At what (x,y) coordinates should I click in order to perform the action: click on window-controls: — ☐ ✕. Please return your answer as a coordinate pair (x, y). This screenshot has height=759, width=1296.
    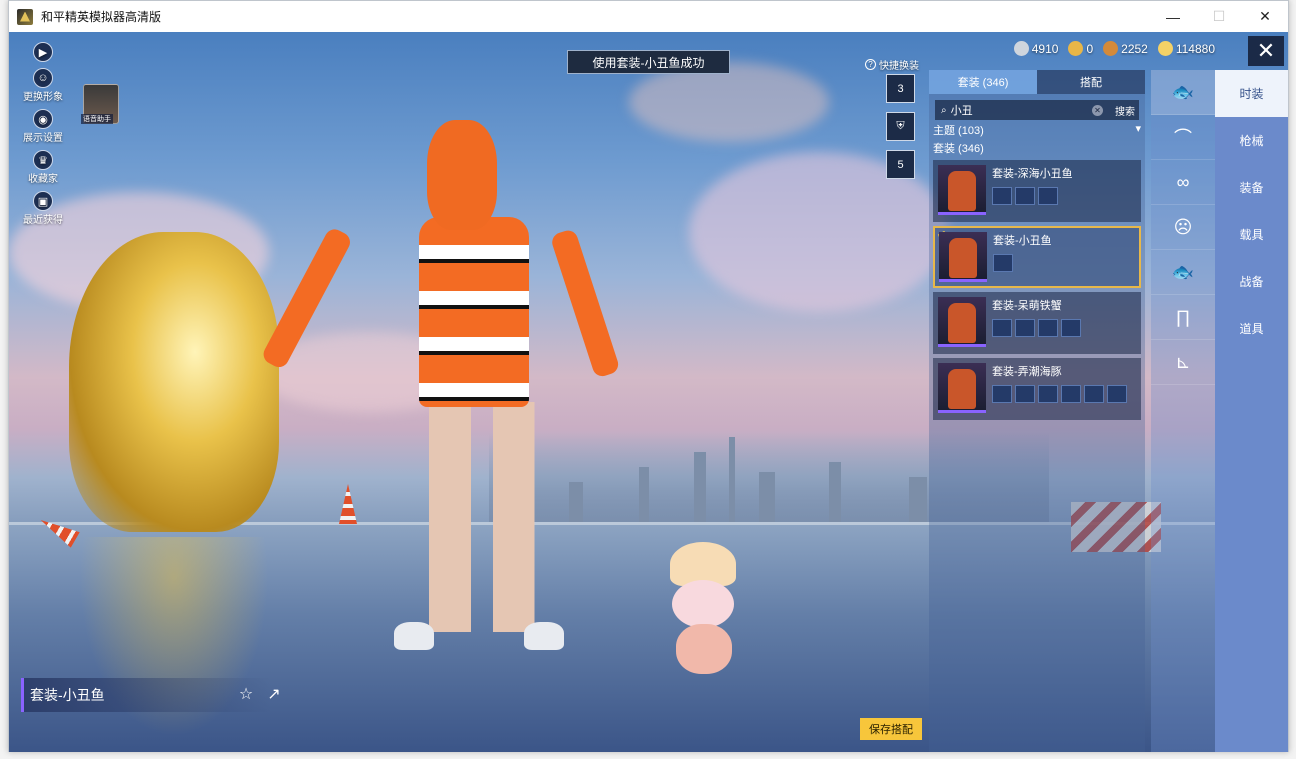
    Looking at the image, I should click on (1219, 16).